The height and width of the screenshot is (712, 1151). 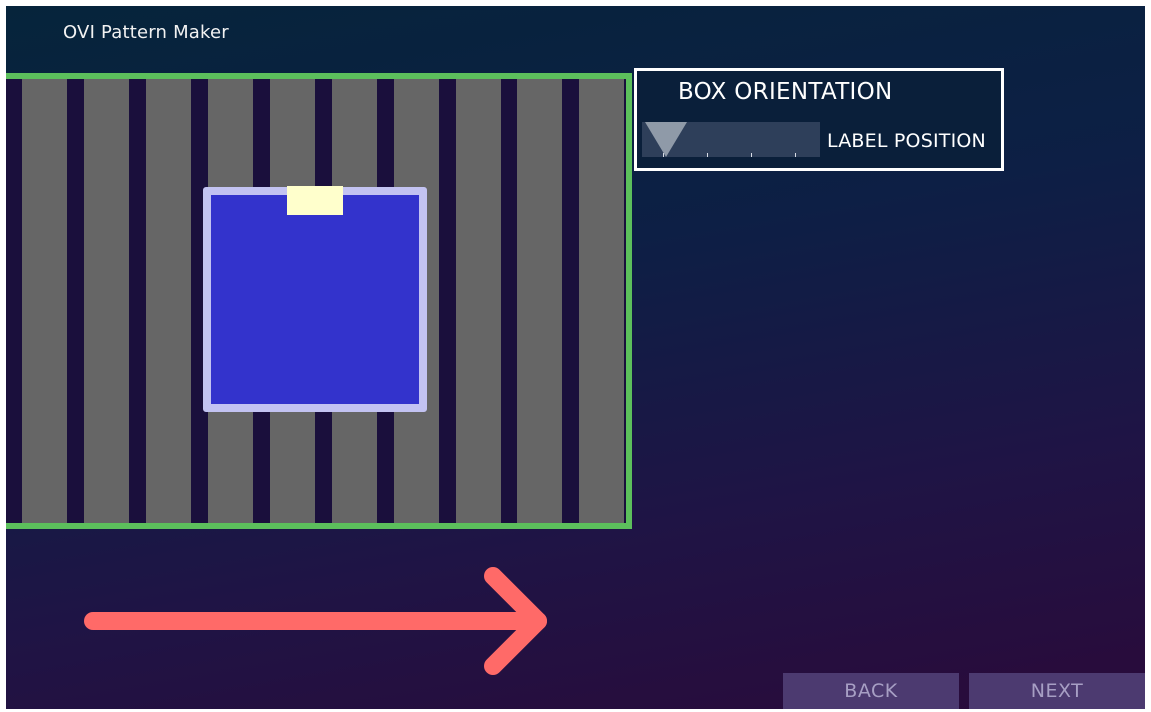 What do you see at coordinates (819, 119) in the screenshot?
I see `box-orientation-panel: BOX ORIENTATION LABEL POSITION` at bounding box center [819, 119].